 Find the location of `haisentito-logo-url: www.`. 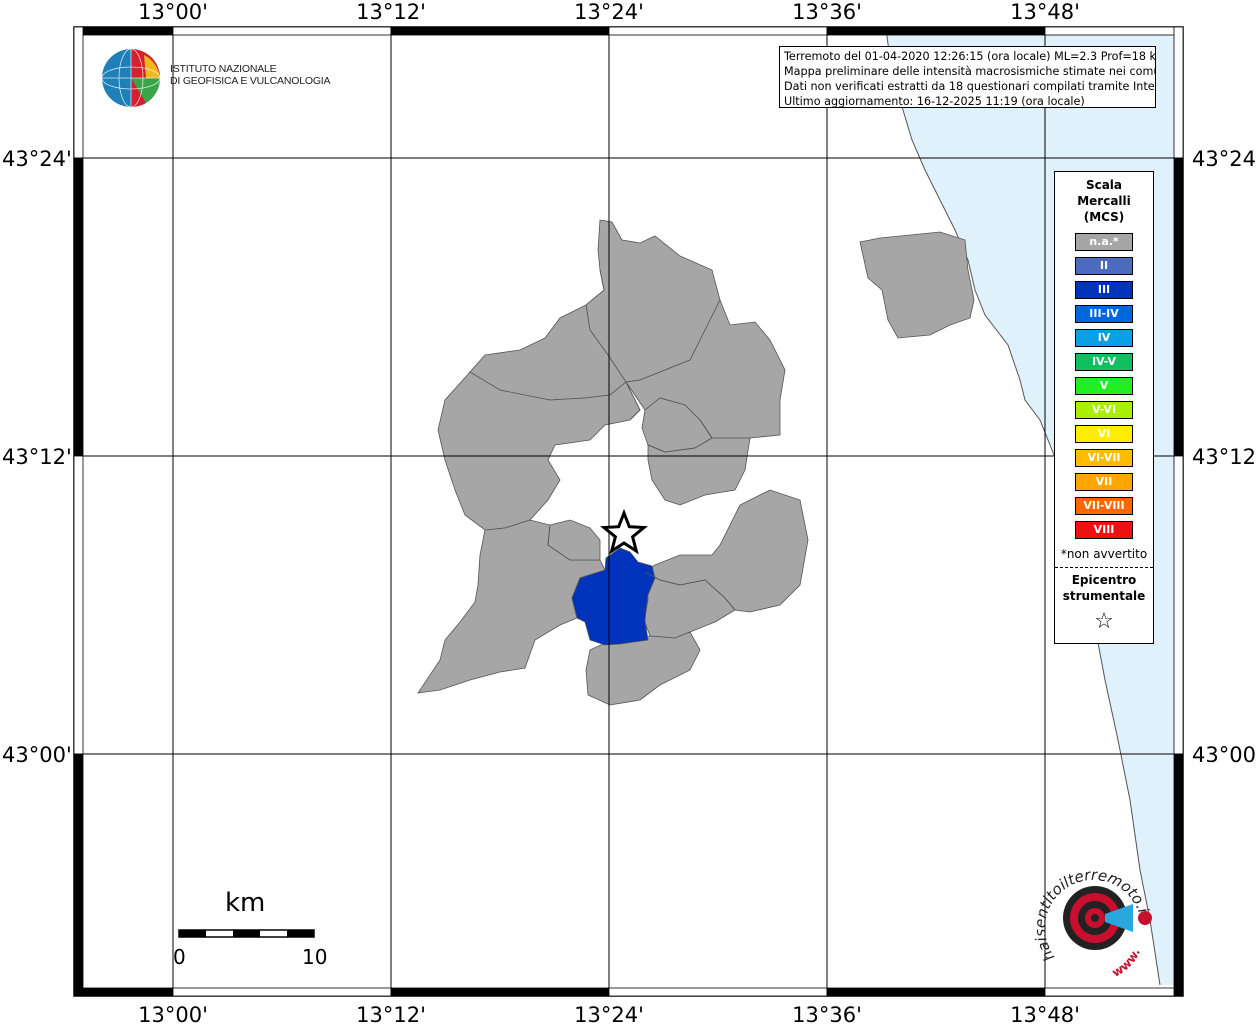

haisentito-logo-url: www. is located at coordinates (1126, 963).